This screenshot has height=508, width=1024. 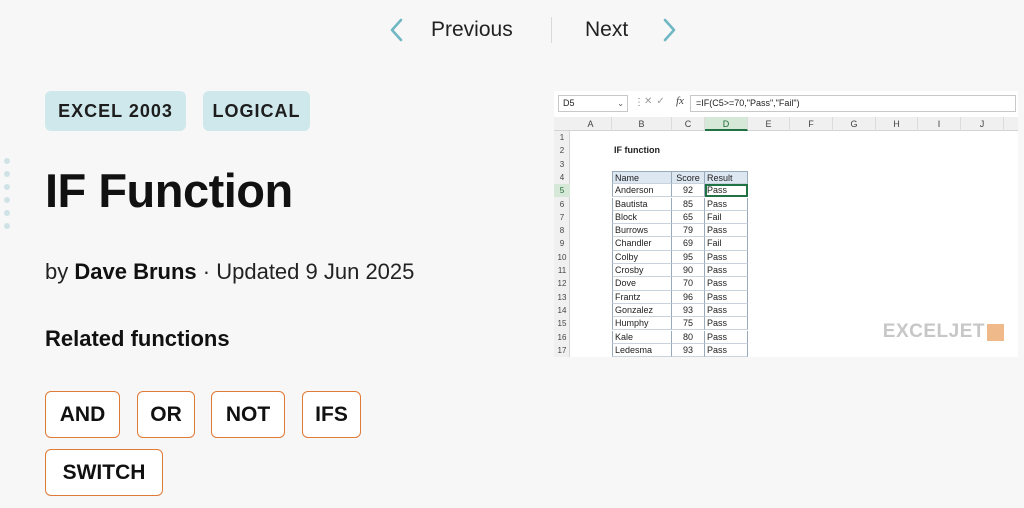 What do you see at coordinates (256, 111) in the screenshot?
I see `tag-logical: LOGICAL` at bounding box center [256, 111].